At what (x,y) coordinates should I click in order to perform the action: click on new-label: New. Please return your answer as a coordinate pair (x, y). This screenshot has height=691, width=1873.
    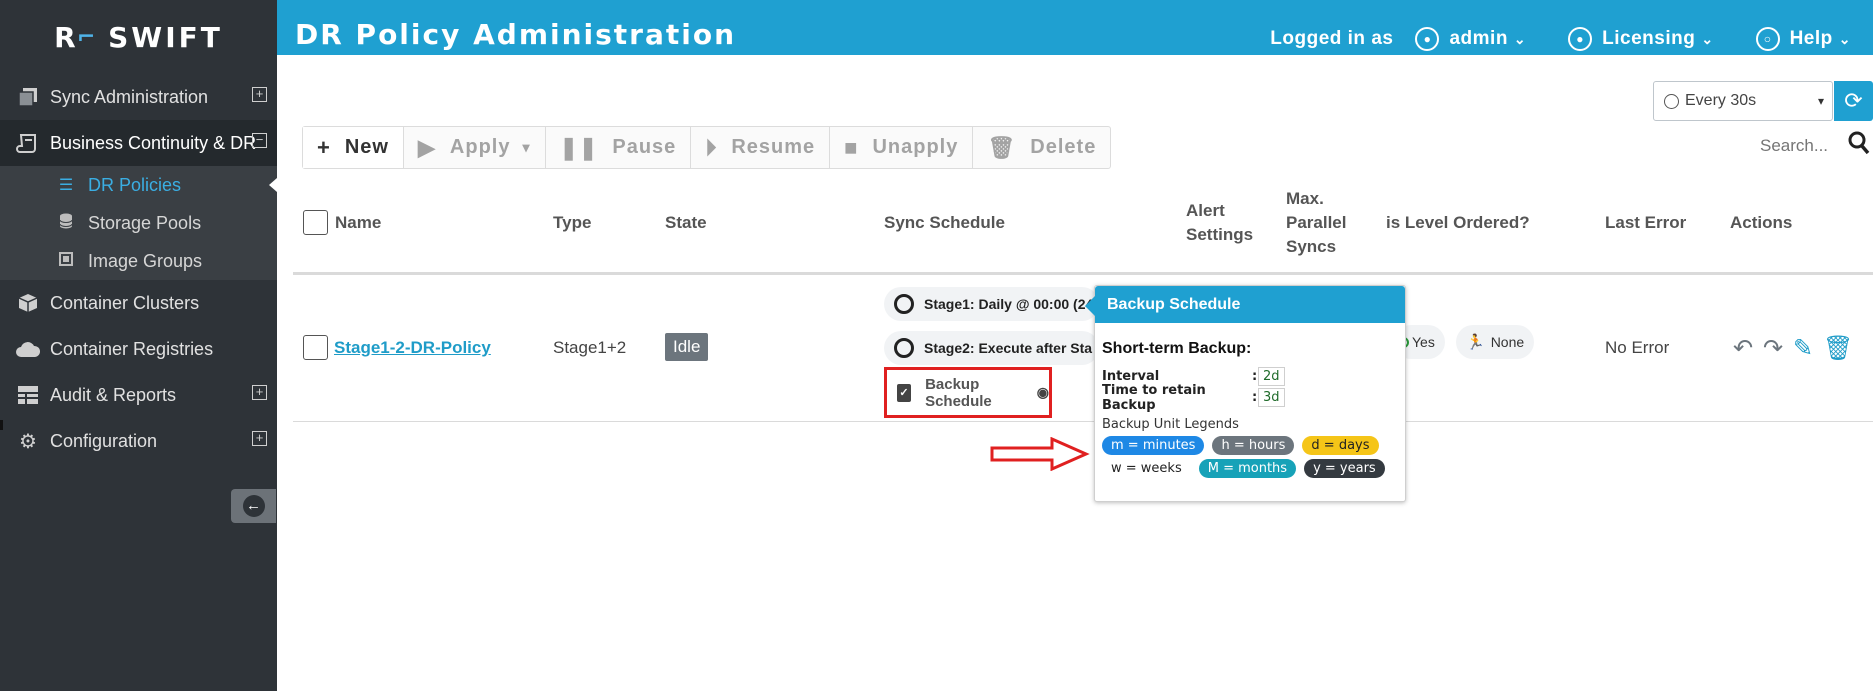
    Looking at the image, I should click on (366, 147).